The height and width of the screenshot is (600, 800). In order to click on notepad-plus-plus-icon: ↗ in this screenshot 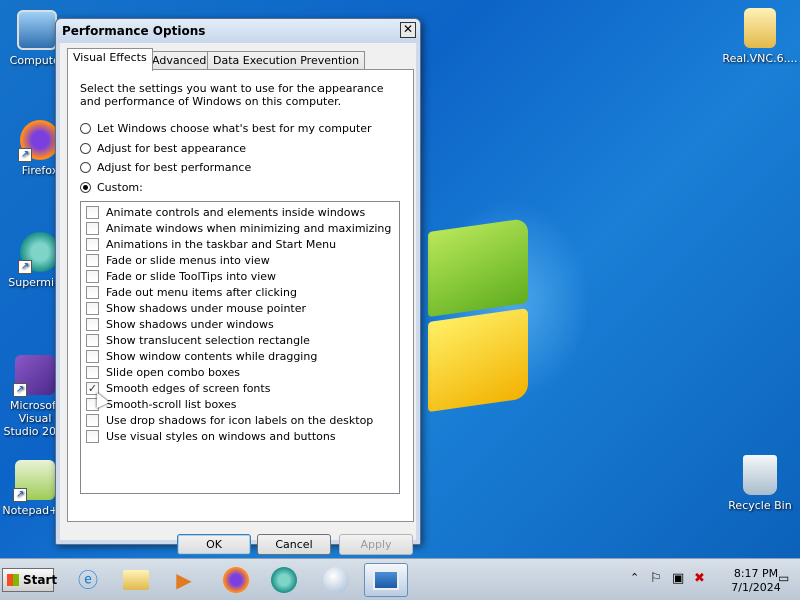, I will do `click(34, 481)`.